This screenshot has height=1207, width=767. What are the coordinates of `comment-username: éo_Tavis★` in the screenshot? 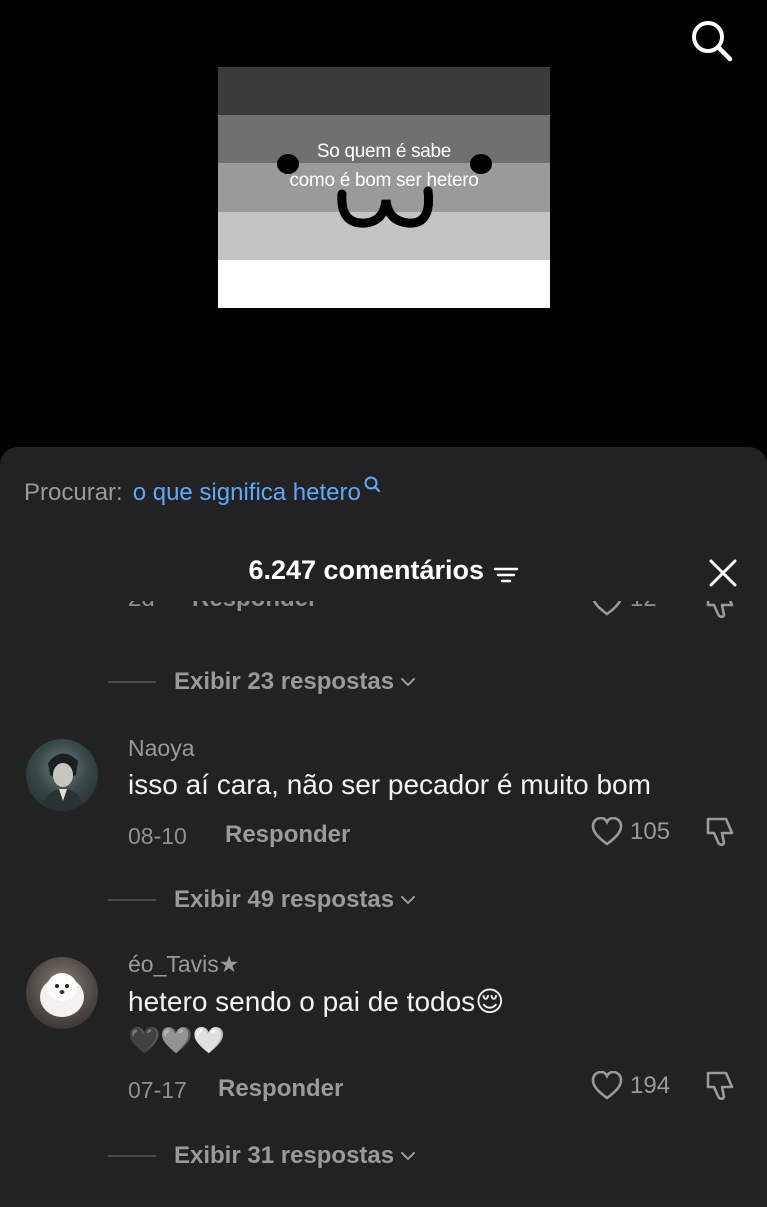 It's located at (183, 964).